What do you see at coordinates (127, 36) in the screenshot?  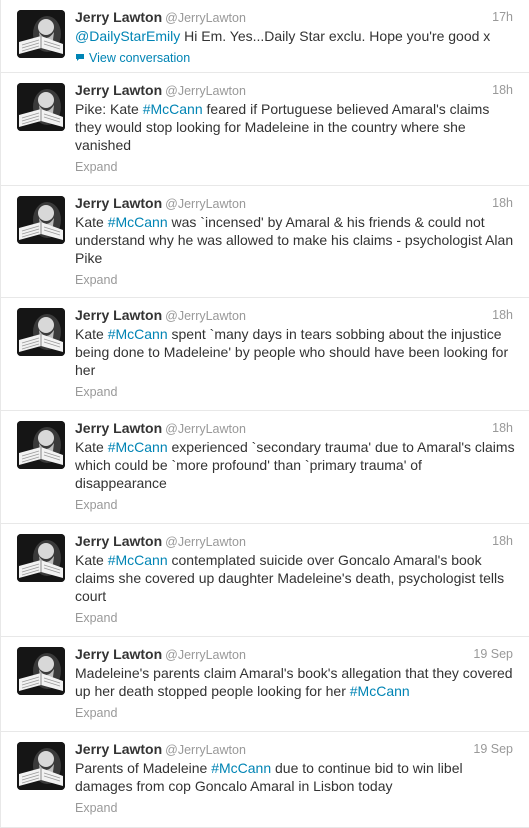 I see `mention-link: @DailyStarEmily` at bounding box center [127, 36].